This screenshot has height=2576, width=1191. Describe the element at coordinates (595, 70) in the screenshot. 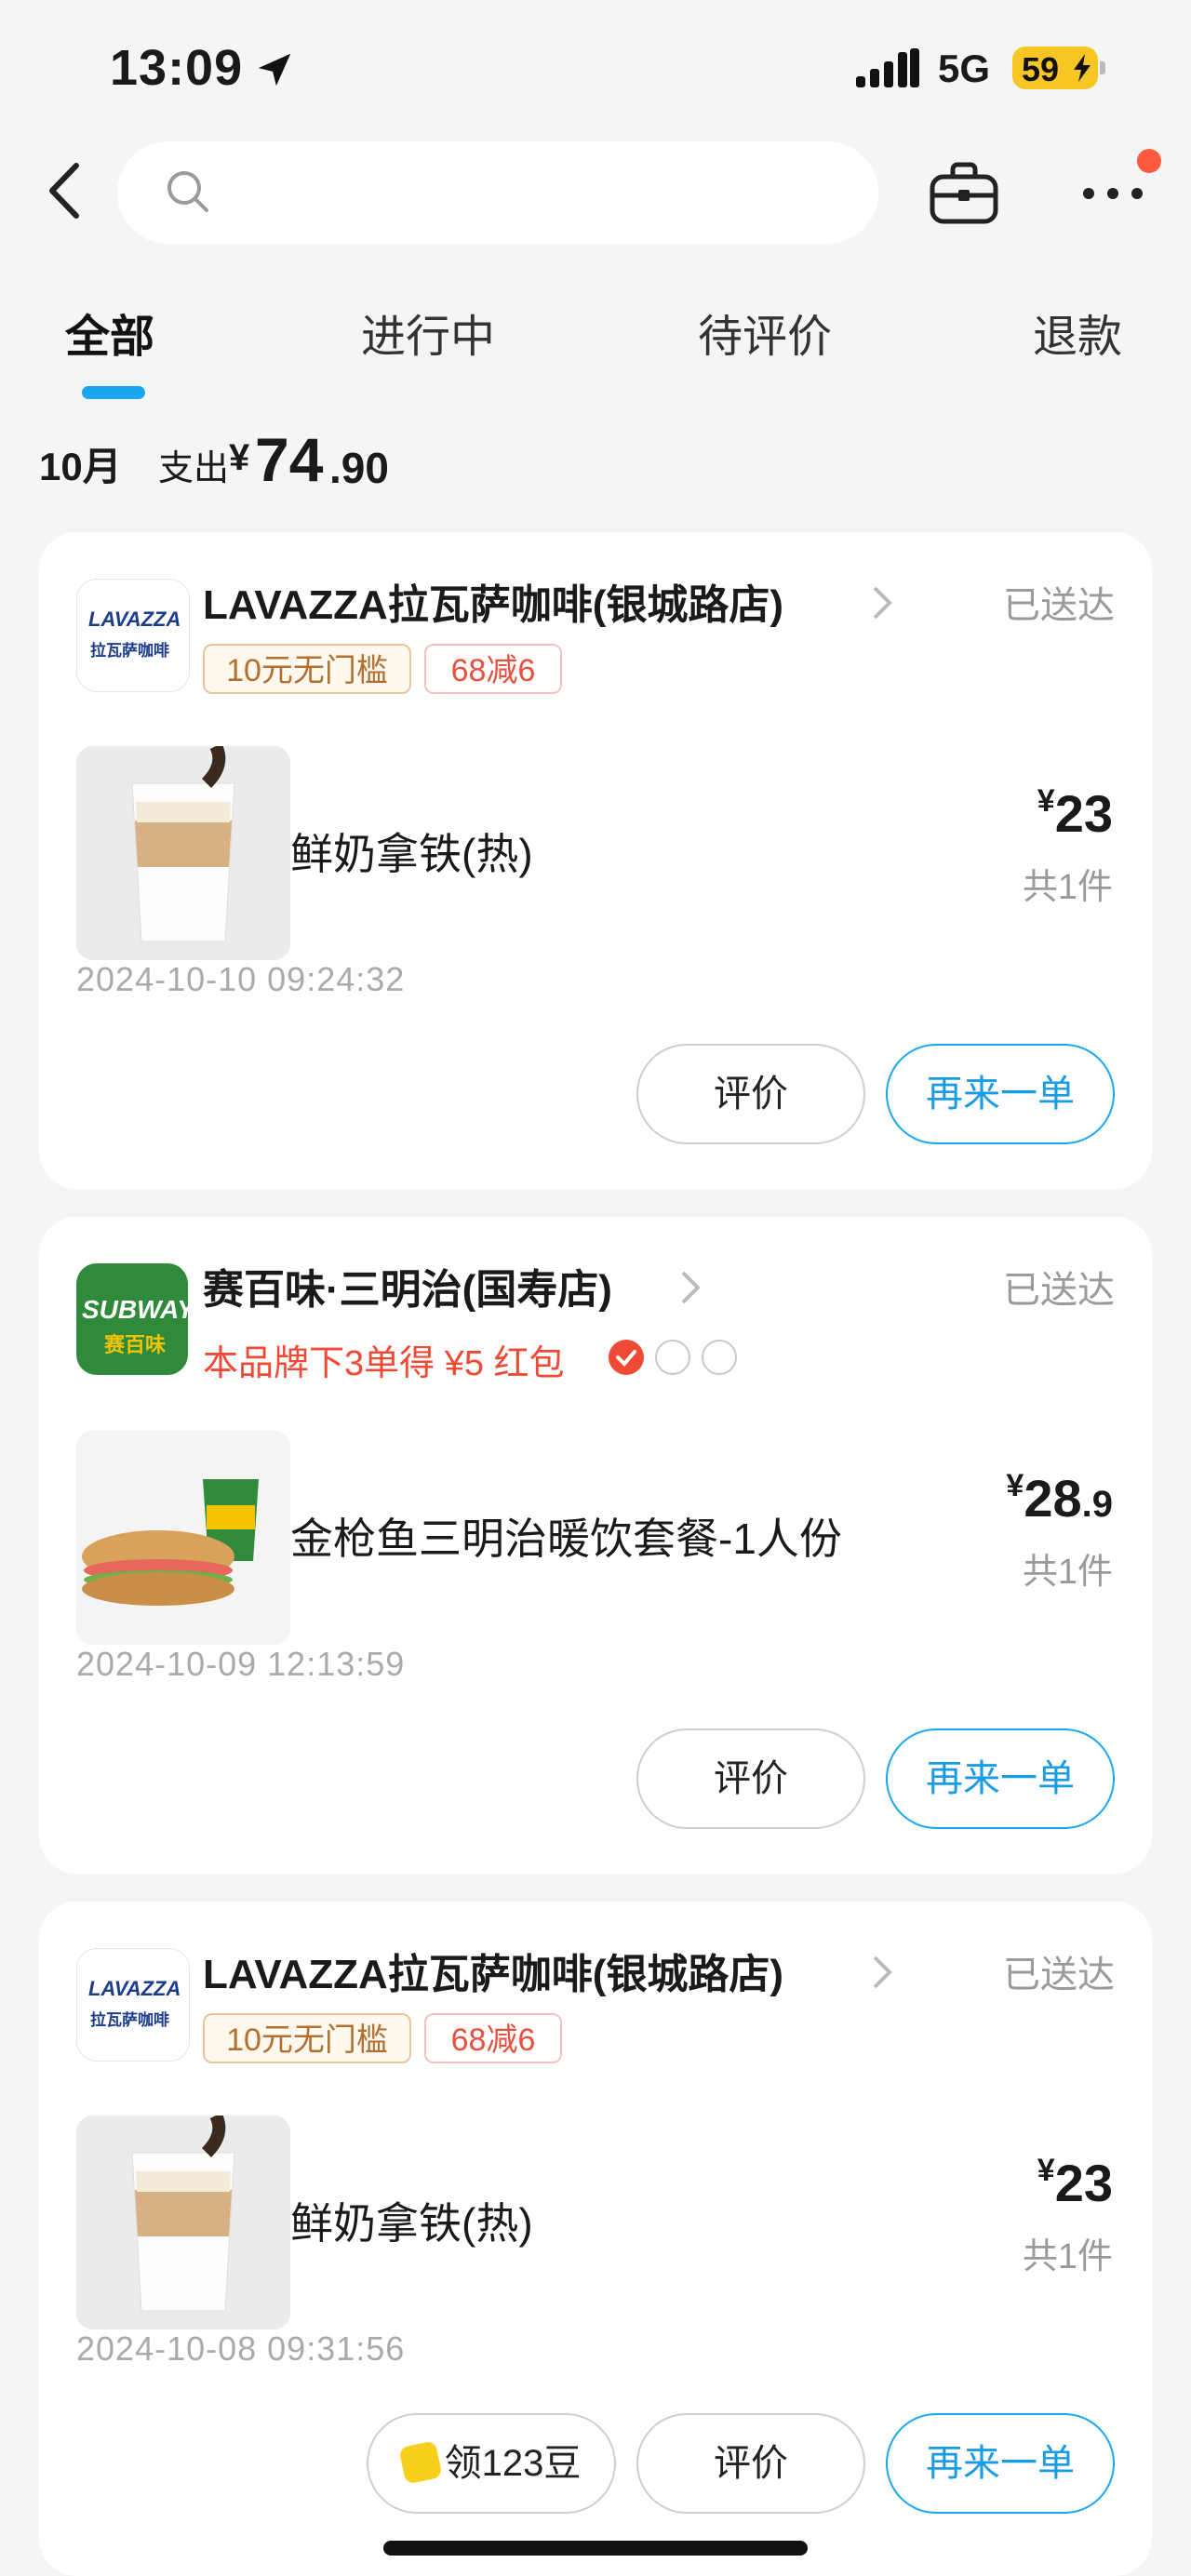

I see `status-bar: 13:09 5G 59` at that location.